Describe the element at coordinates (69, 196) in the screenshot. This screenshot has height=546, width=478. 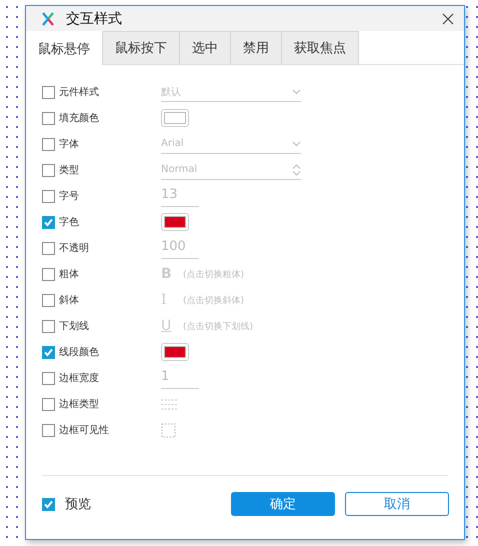
I see `property-label: 字号` at that location.